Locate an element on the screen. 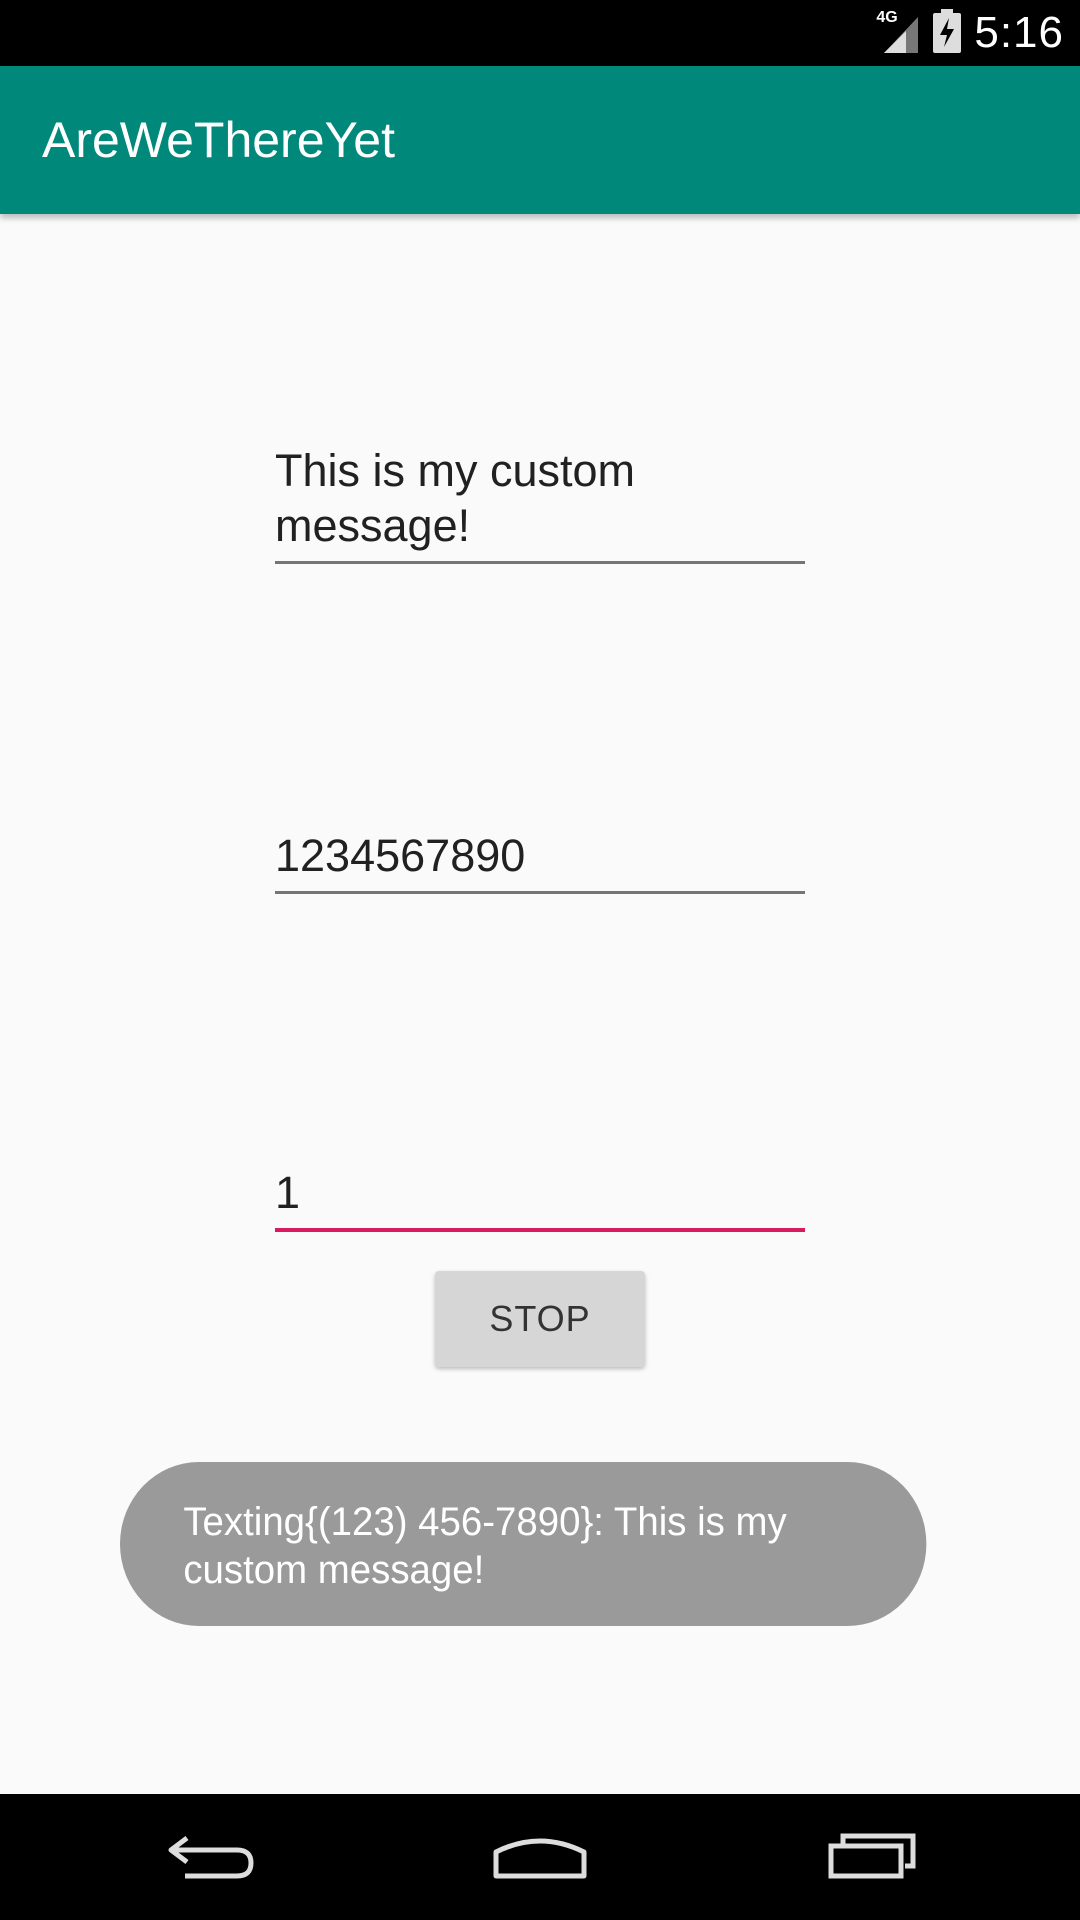 This screenshot has height=1920, width=1080. clock: 5:16 is located at coordinates (1019, 32).